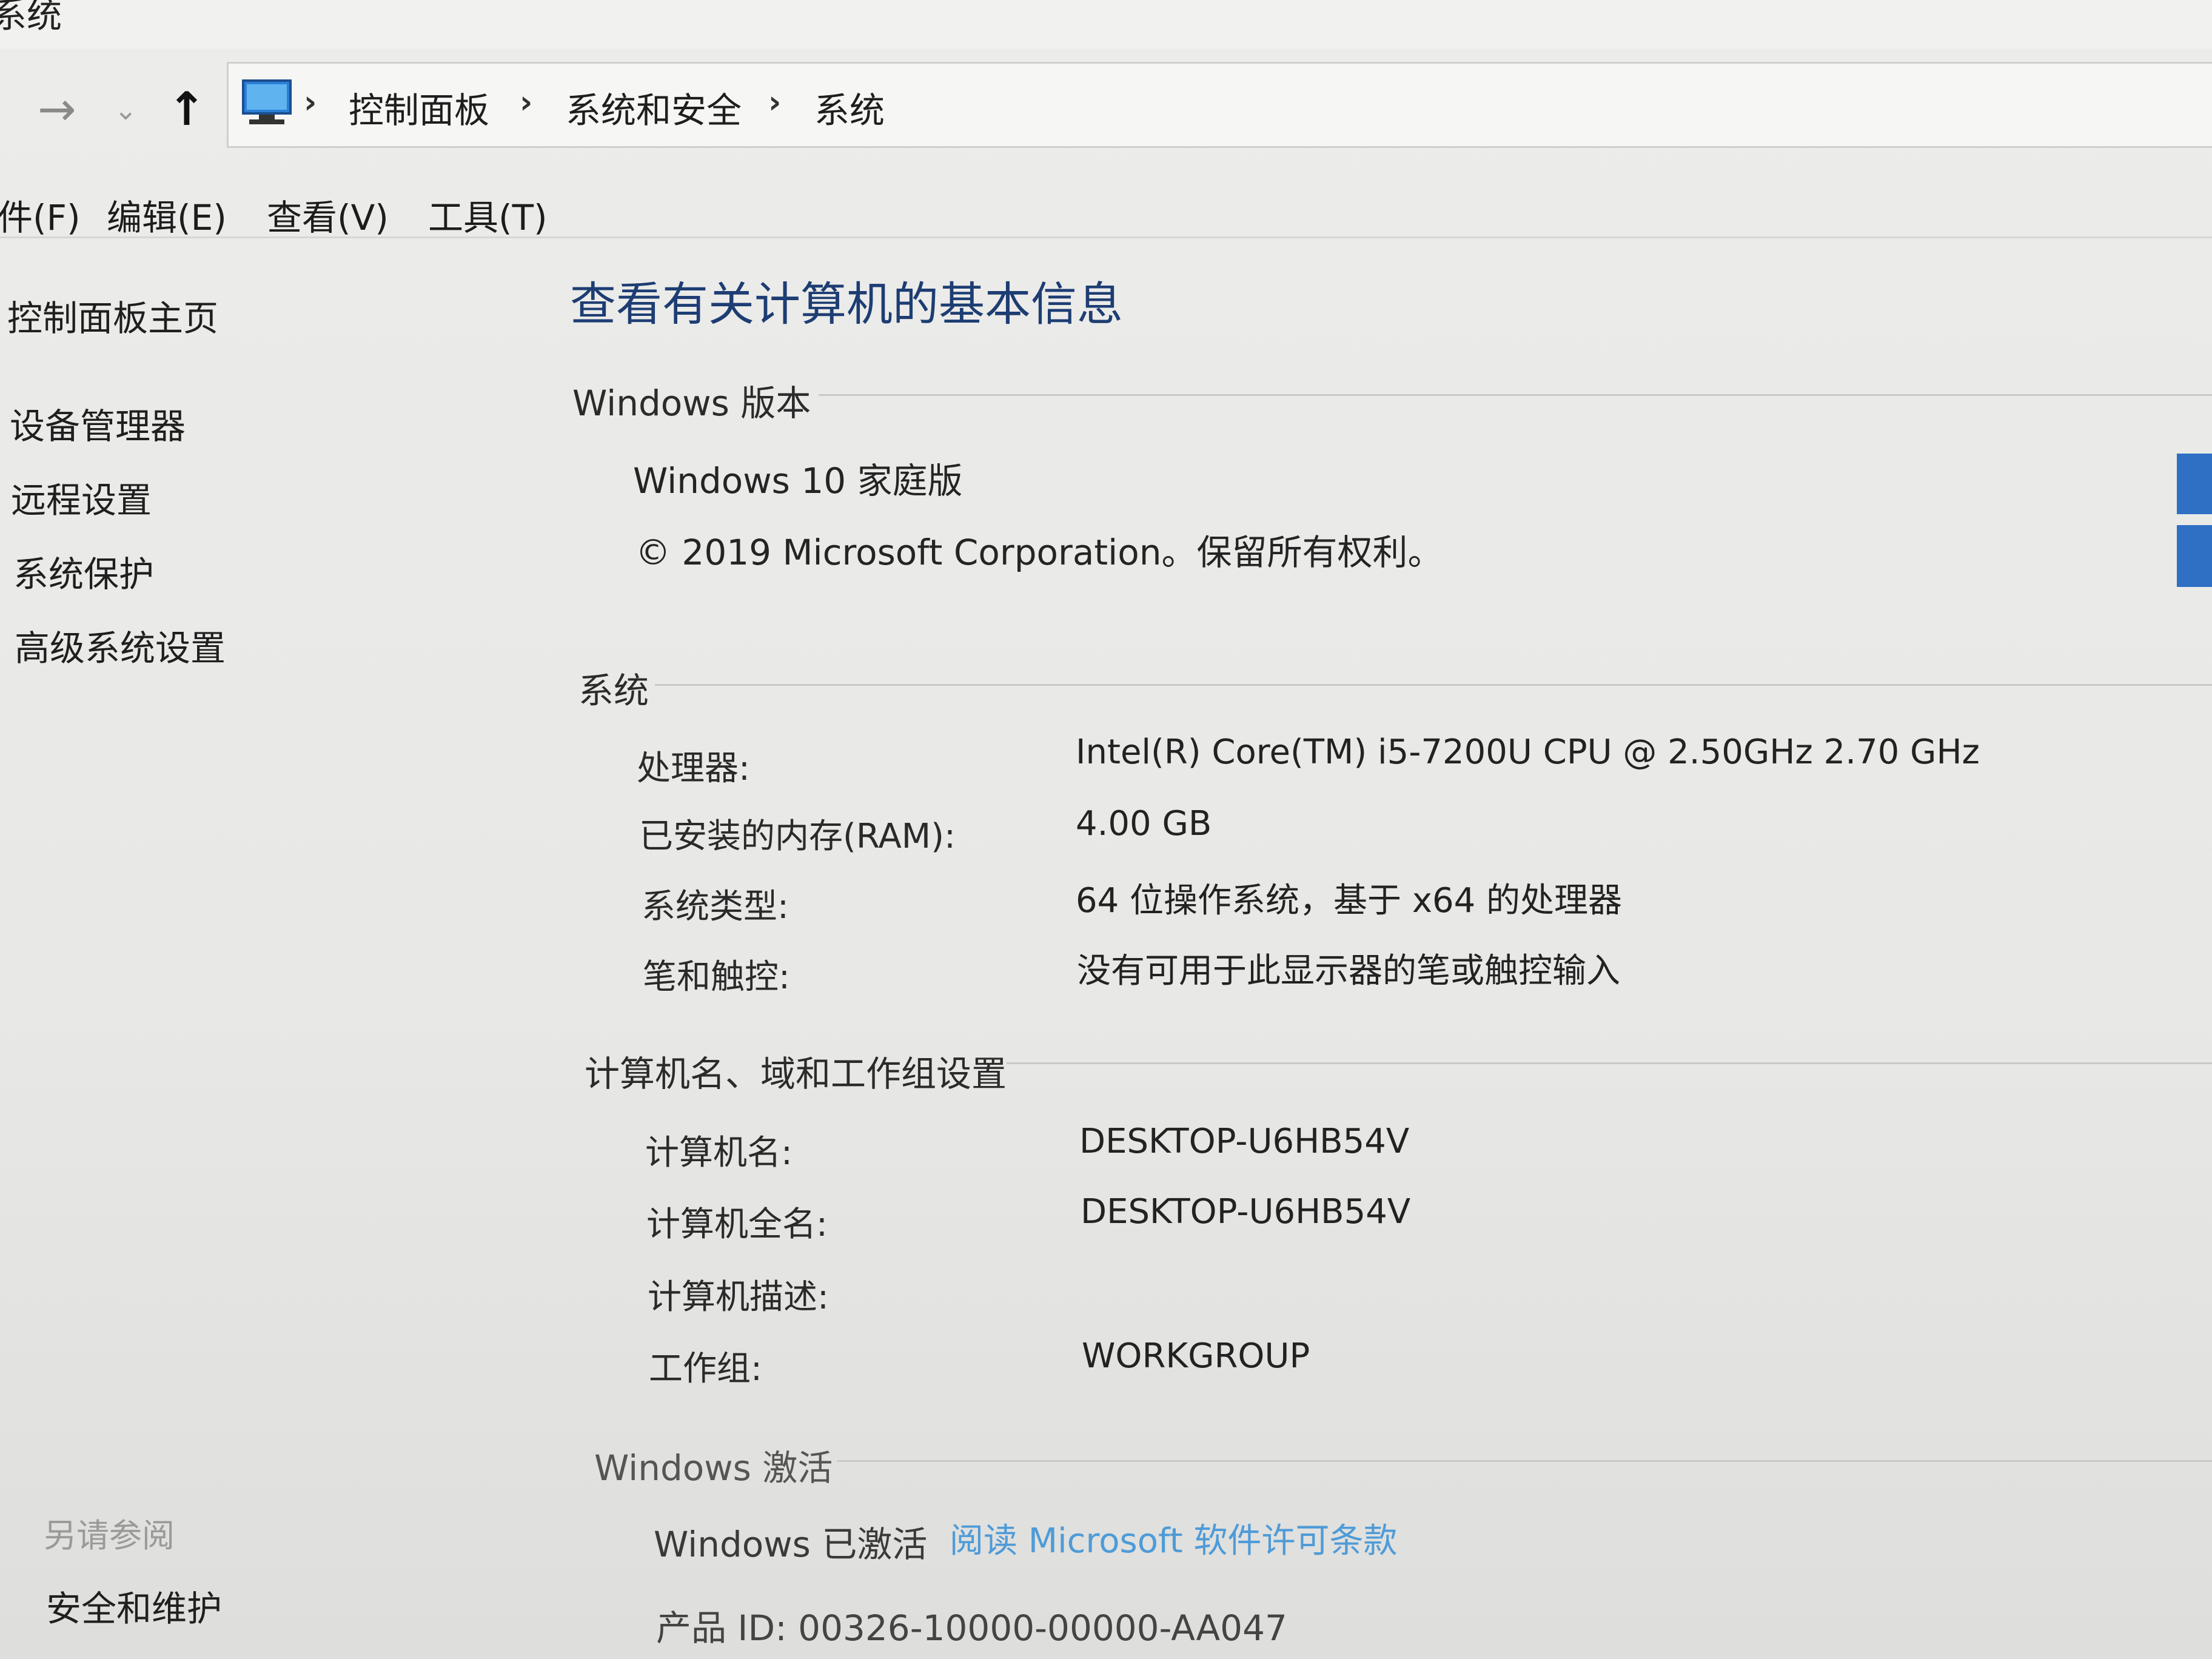 This screenshot has height=1659, width=2212. Describe the element at coordinates (98, 423) in the screenshot. I see `sidebar-item-device-manager: 设备管理器` at that location.